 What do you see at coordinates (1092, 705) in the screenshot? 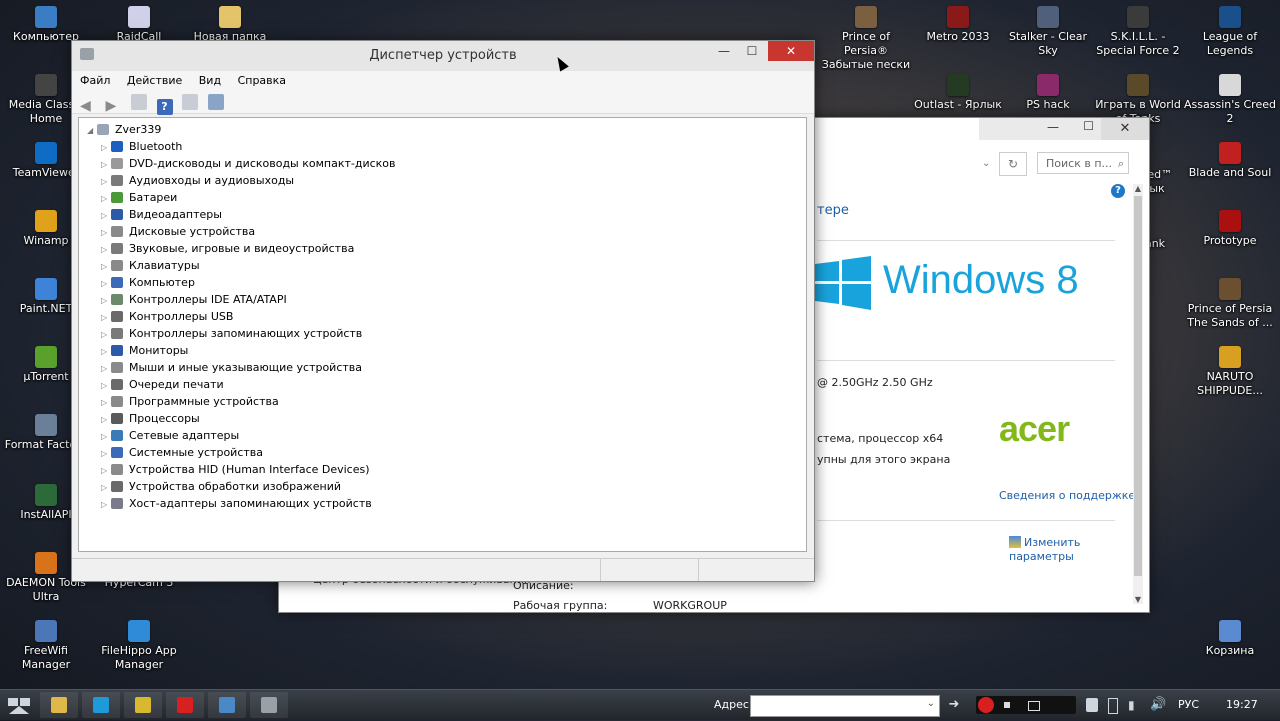
I see `flag-icon` at bounding box center [1092, 705].